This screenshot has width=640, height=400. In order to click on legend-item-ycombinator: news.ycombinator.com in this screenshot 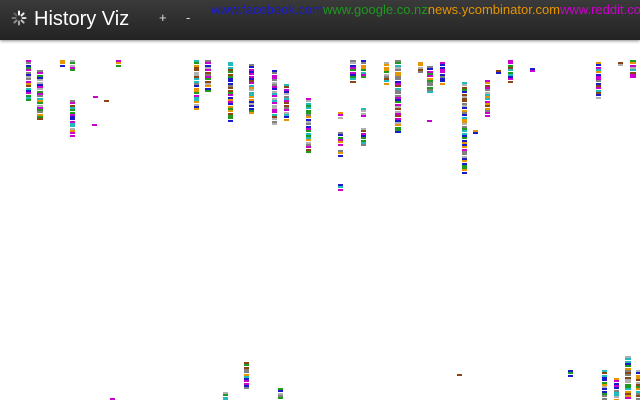, I will do `click(494, 9)`.